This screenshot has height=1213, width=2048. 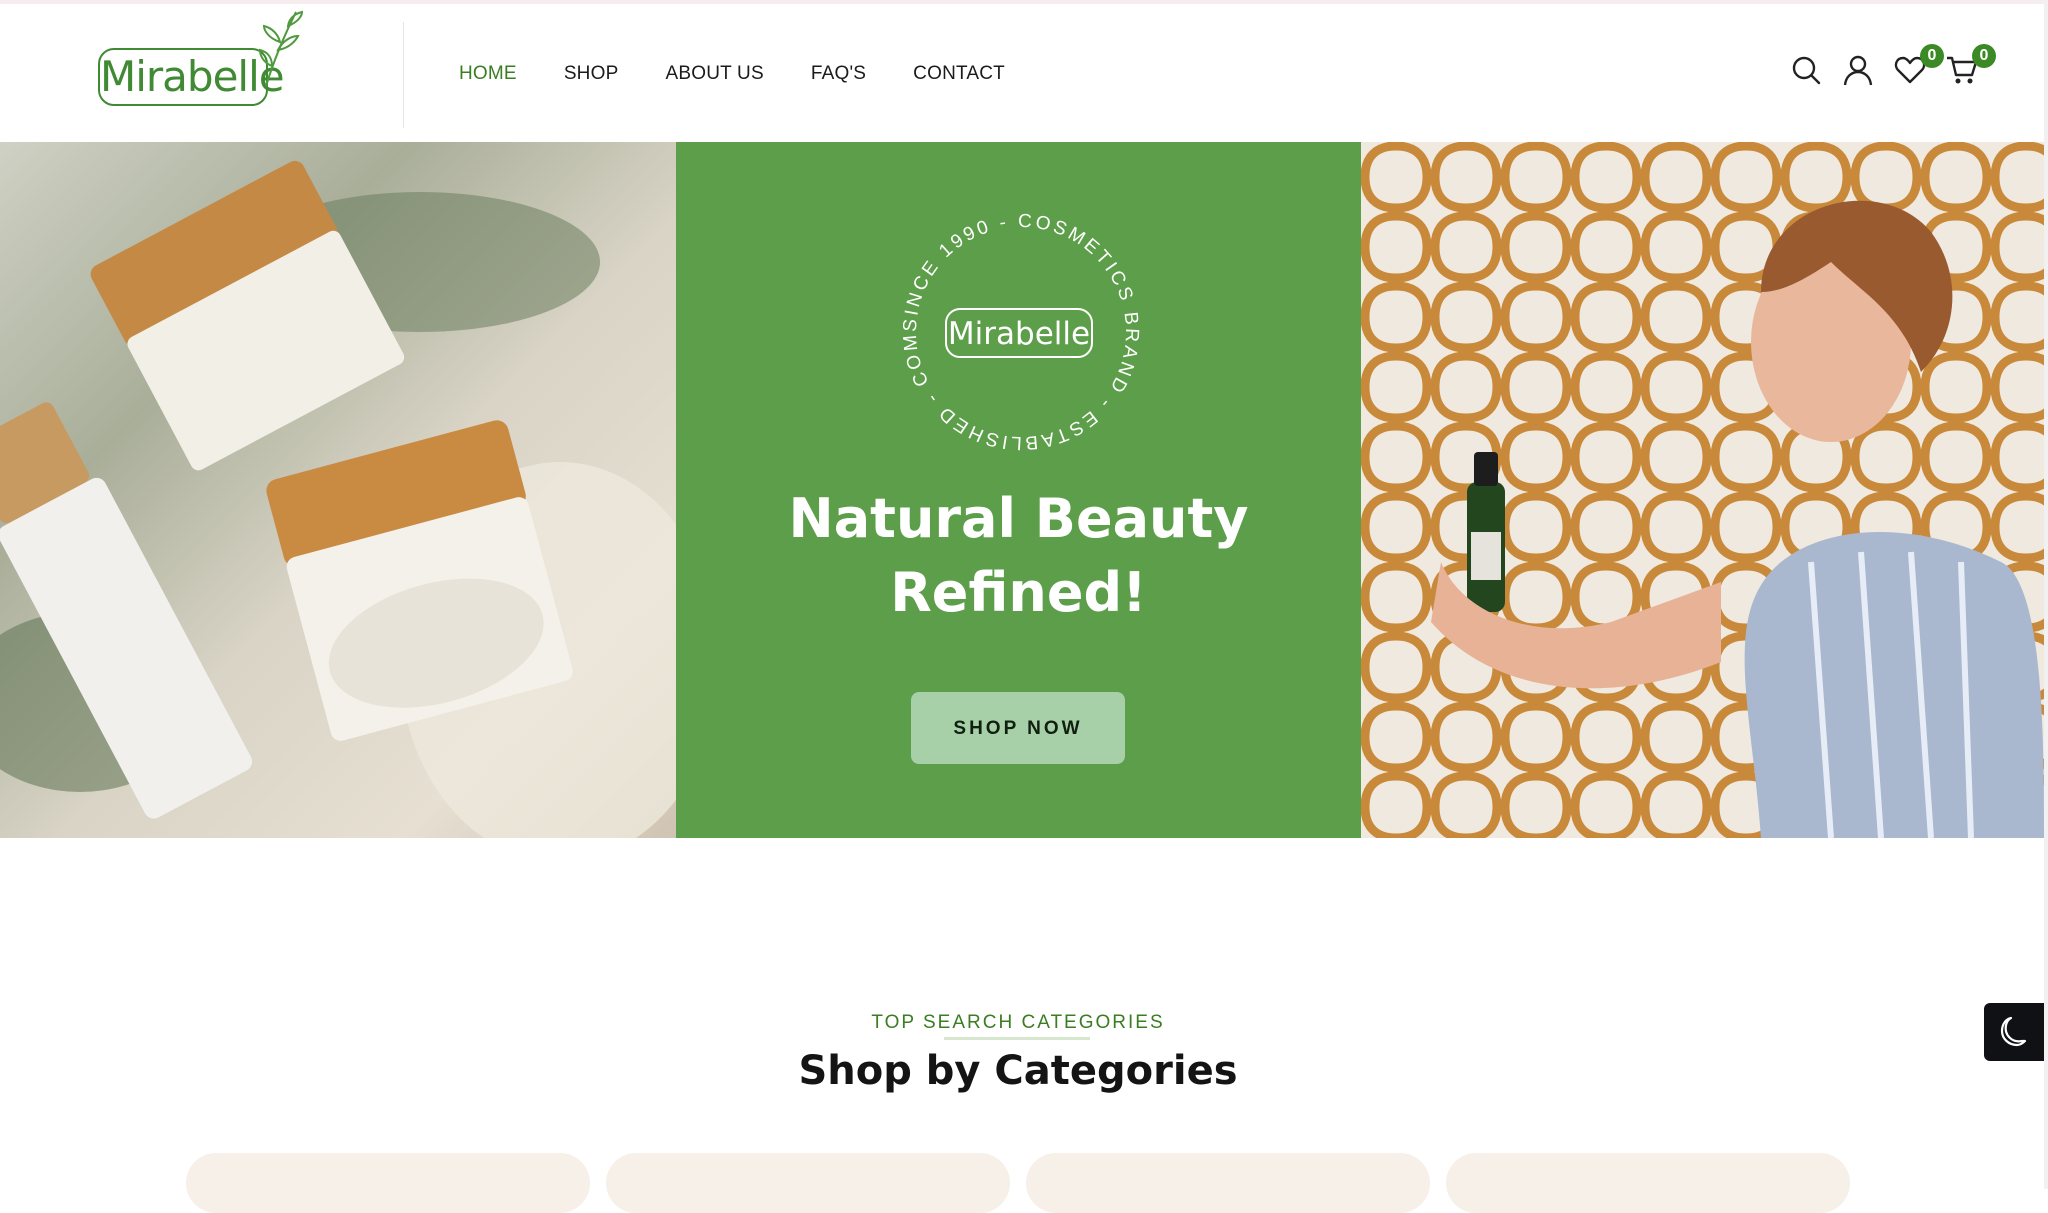 What do you see at coordinates (1018, 518) in the screenshot?
I see `hero-title-line1: Natural Beauty` at bounding box center [1018, 518].